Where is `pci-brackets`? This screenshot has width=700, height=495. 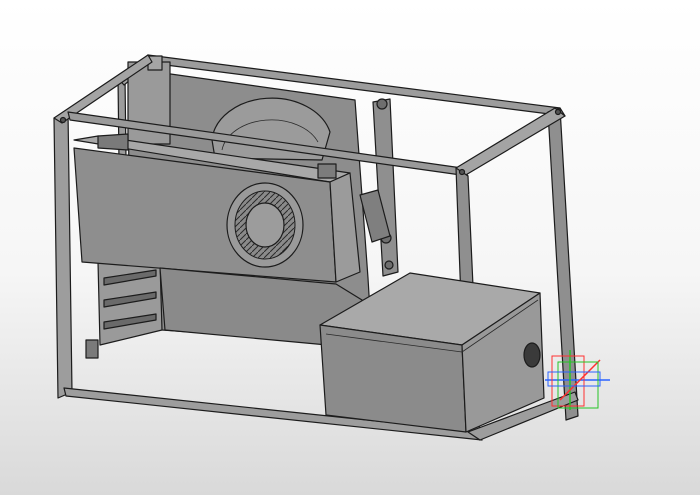 pci-brackets is located at coordinates (124, 310).